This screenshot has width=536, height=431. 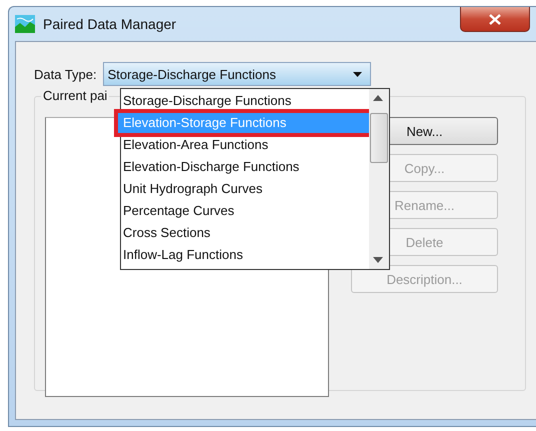 I want to click on data-type-label: Data Type:, so click(x=65, y=74).